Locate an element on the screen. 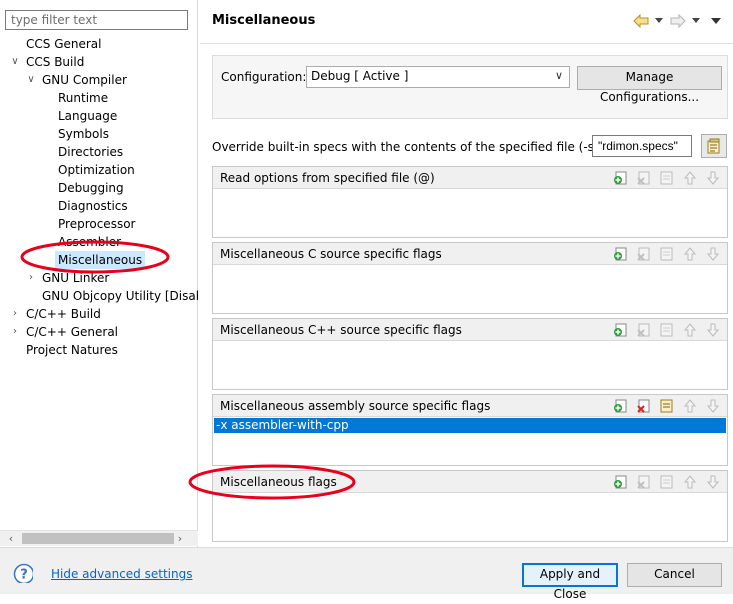  tree-item-language: Language is located at coordinates (99, 116).